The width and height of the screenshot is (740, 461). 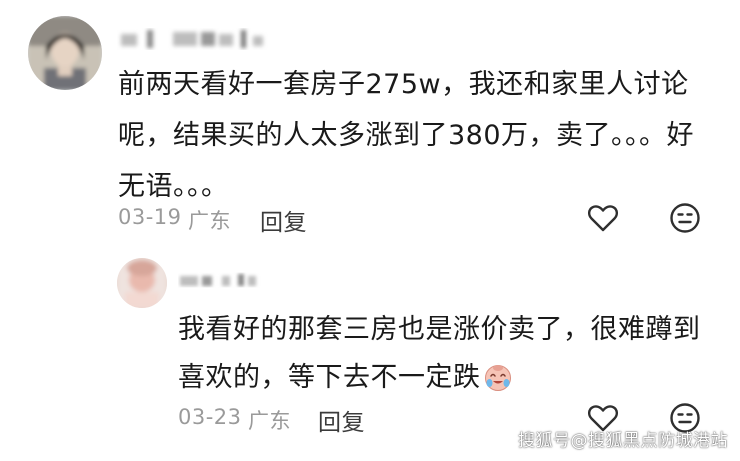 I want to click on reply-date: 03-23, so click(x=210, y=417).